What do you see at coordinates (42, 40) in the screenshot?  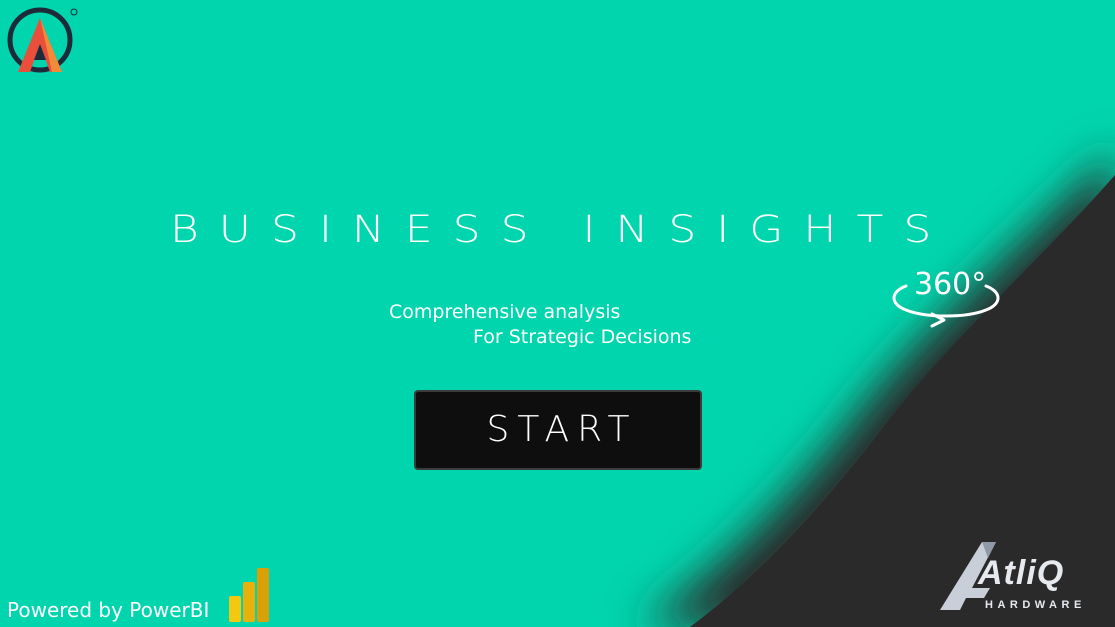 I see `a-triangle-logo-icon` at bounding box center [42, 40].